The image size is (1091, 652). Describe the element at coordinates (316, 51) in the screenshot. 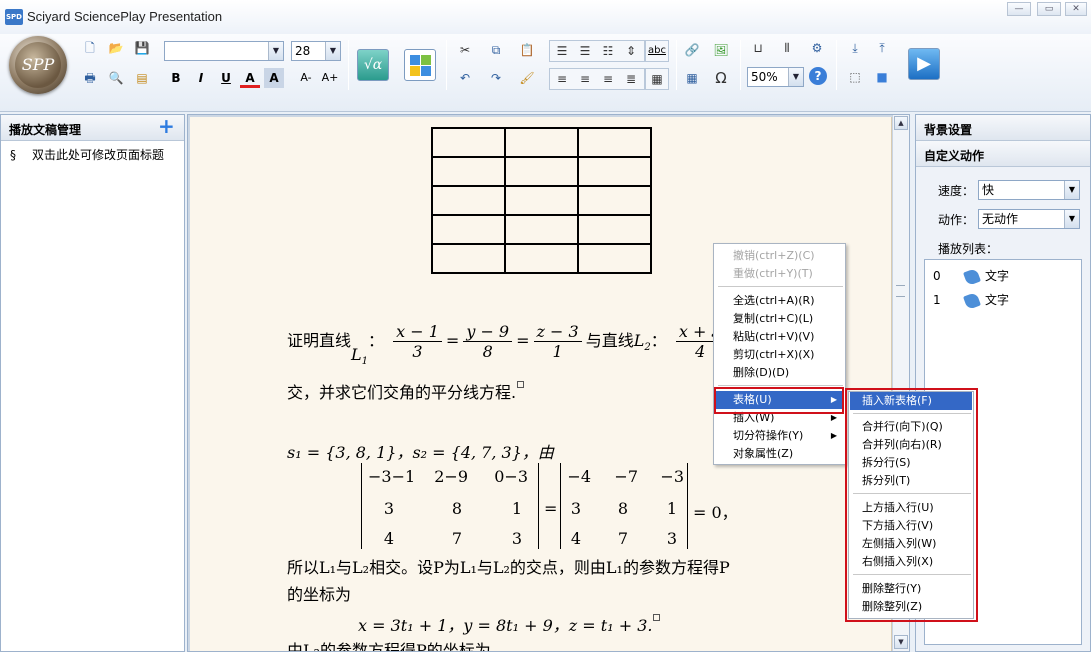

I see `font-size-select: 28 ▼` at that location.